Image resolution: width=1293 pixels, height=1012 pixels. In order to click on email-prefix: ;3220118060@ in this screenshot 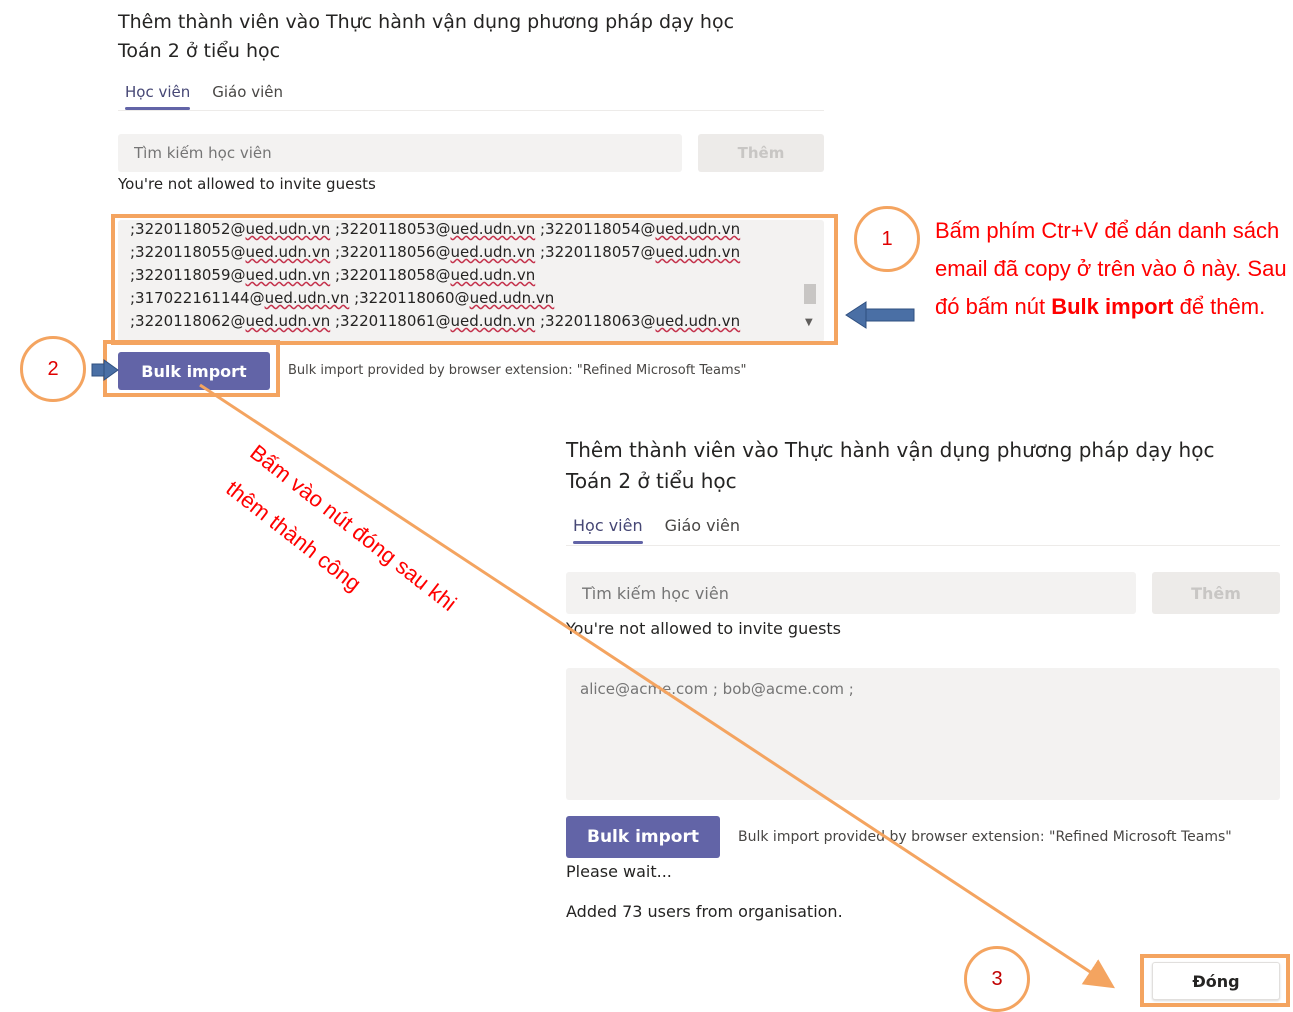, I will do `click(409, 298)`.